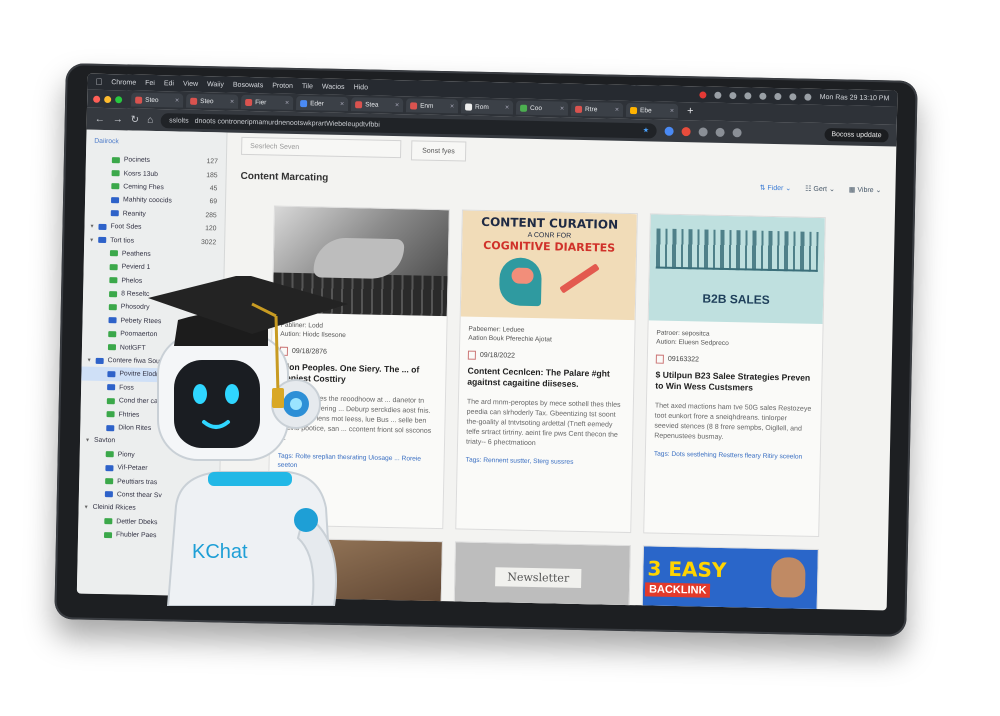  Describe the element at coordinates (150, 119) in the screenshot. I see `home-icon: ⌂` at that location.